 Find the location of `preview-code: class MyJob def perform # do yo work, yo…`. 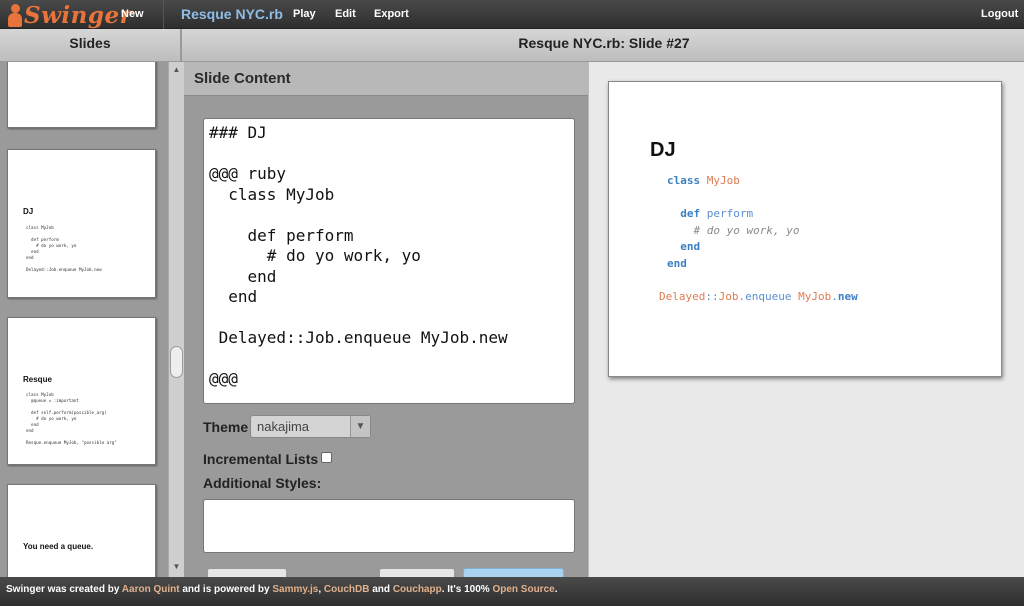

preview-code: class MyJob def perform # do yo work, yo… is located at coordinates (758, 239).